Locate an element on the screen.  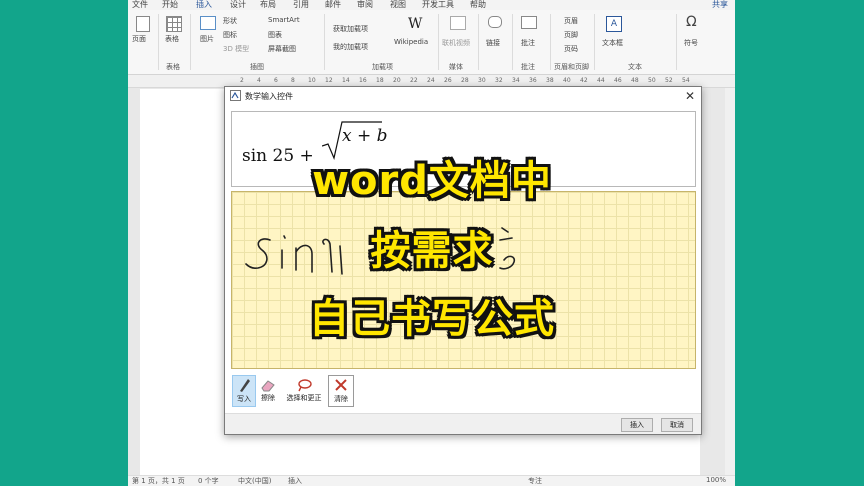
ruler-tick-label: 12 is located at coordinates (329, 80).